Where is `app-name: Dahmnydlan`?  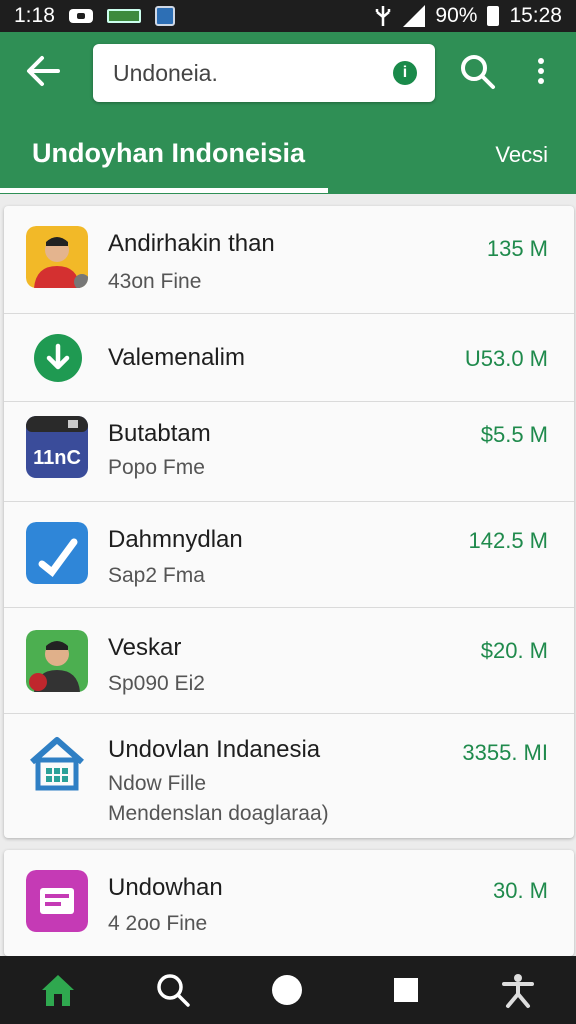 app-name: Dahmnydlan is located at coordinates (175, 539).